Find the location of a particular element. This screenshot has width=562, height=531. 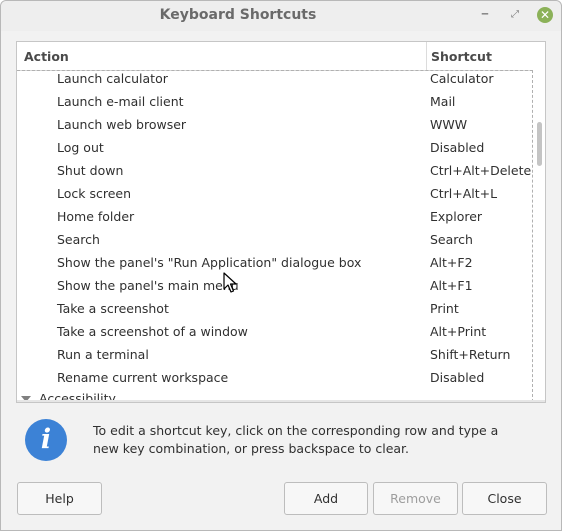

add-button: Add is located at coordinates (326, 498).